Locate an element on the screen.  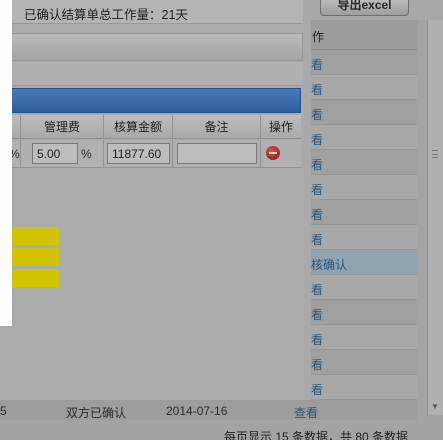
management-fee-input is located at coordinates (55, 153).